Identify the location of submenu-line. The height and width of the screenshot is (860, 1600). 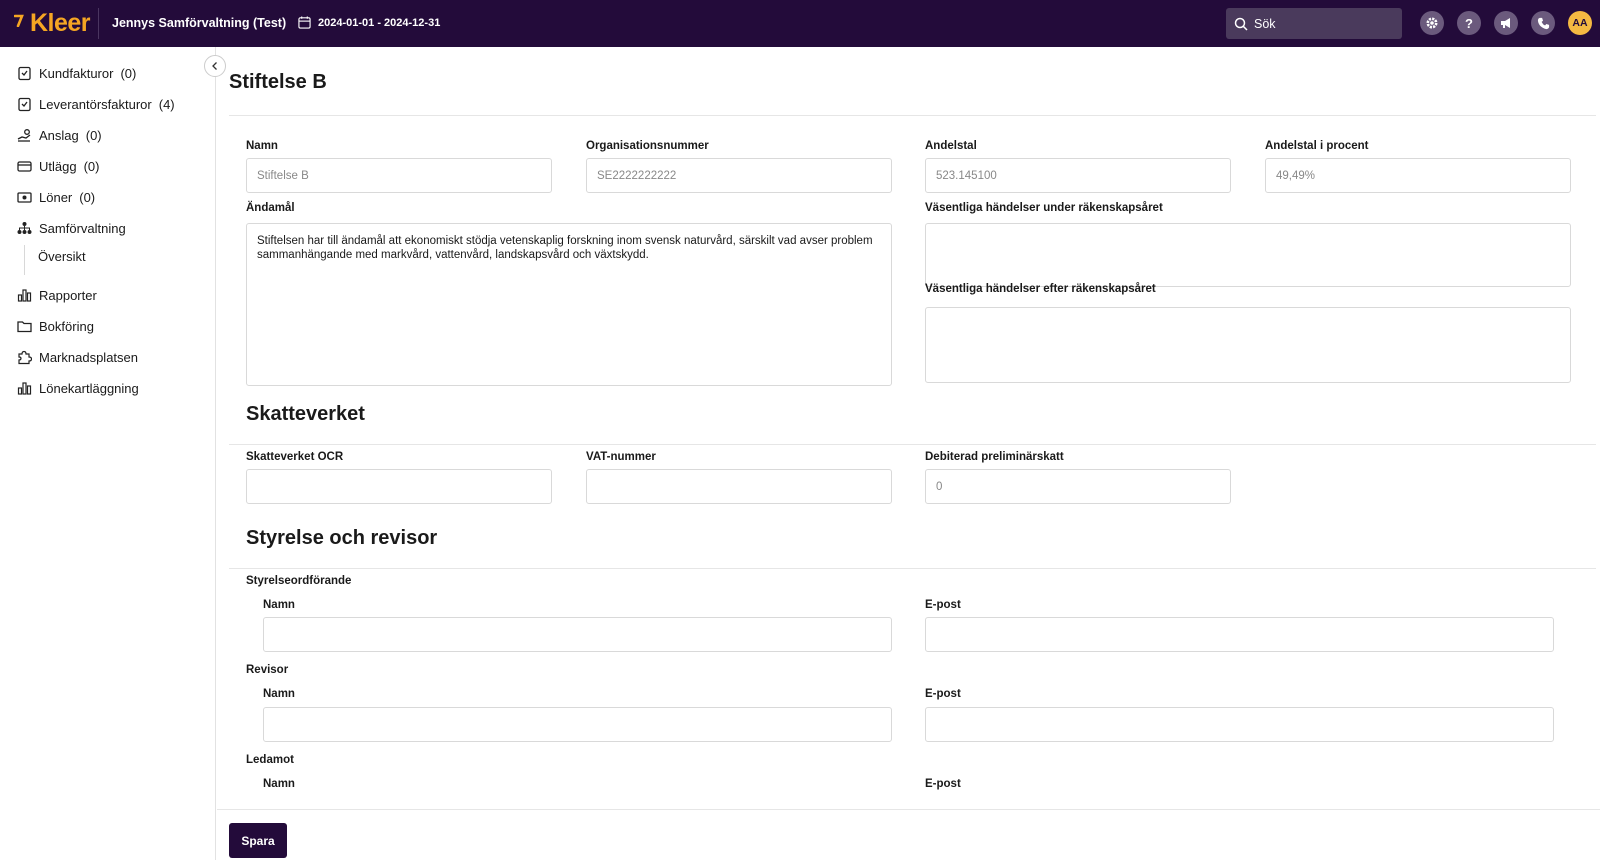
(24, 260).